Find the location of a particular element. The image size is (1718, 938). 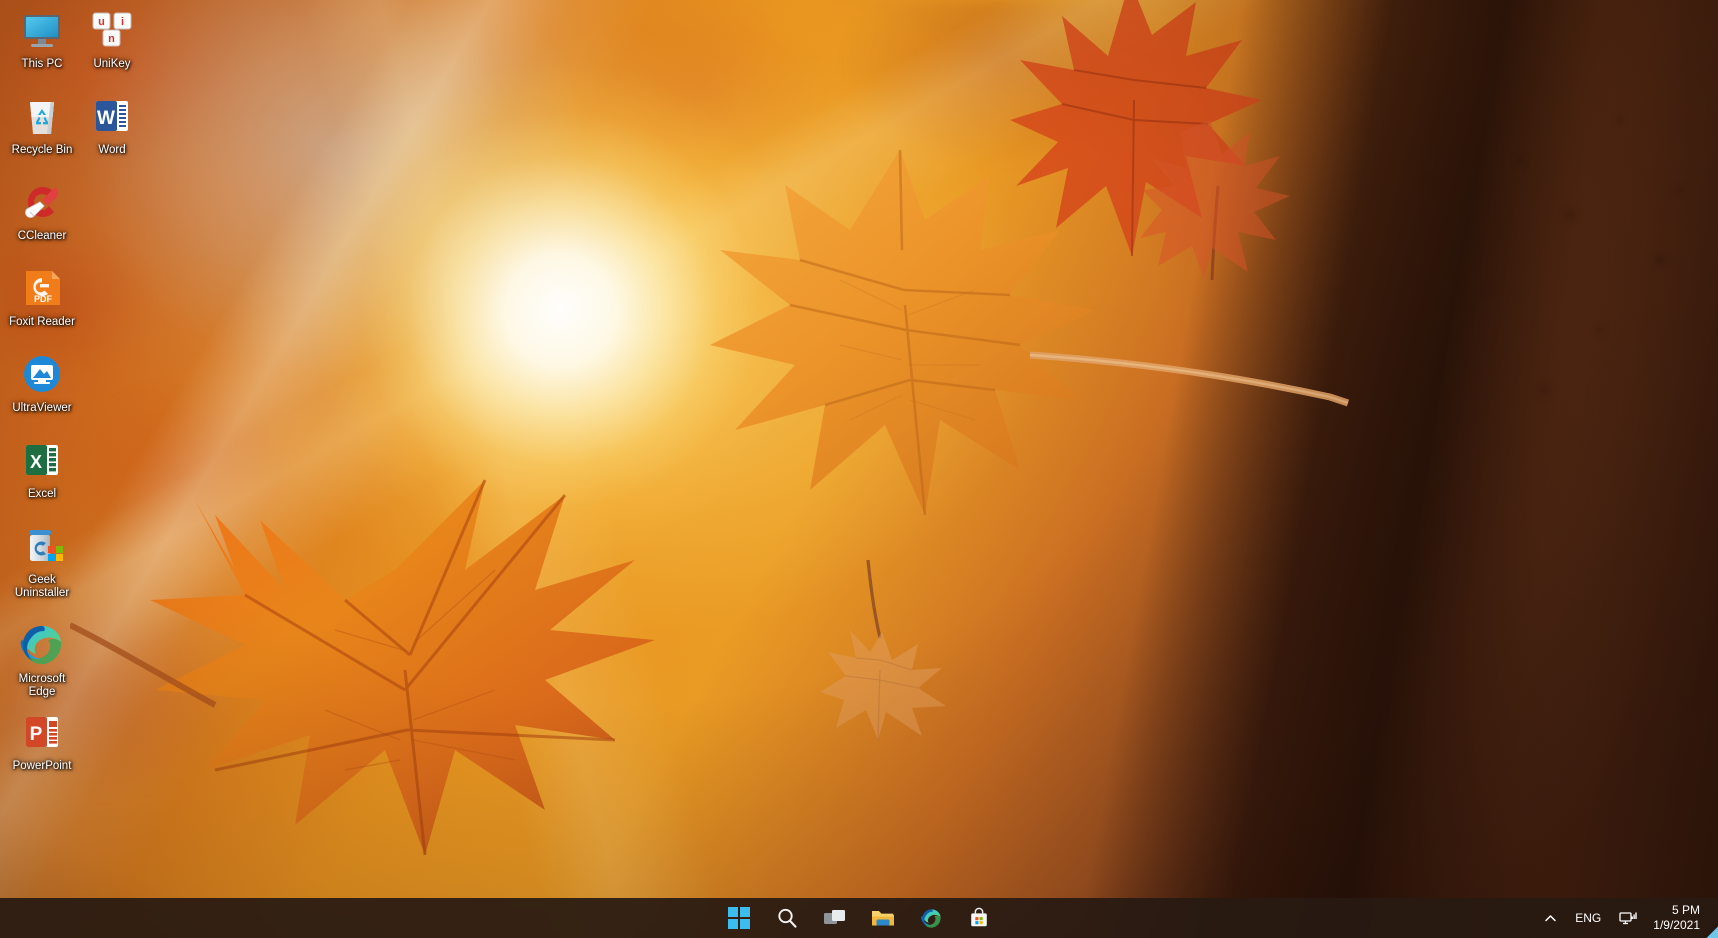

desktop-icon-label: Microsoft Edge is located at coordinates (42, 685).